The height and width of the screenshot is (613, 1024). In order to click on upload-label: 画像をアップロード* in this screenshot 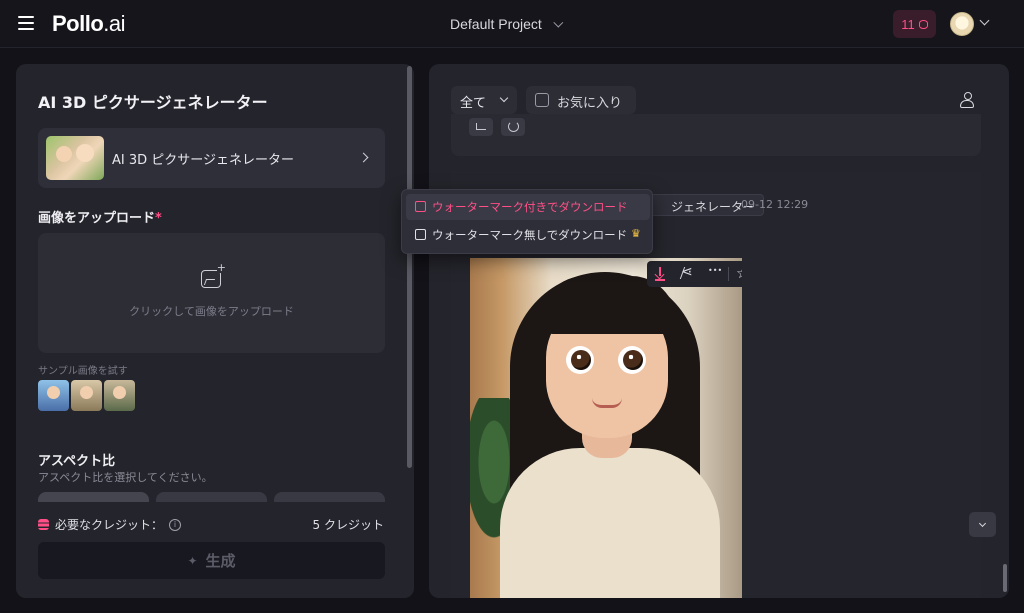, I will do `click(100, 216)`.